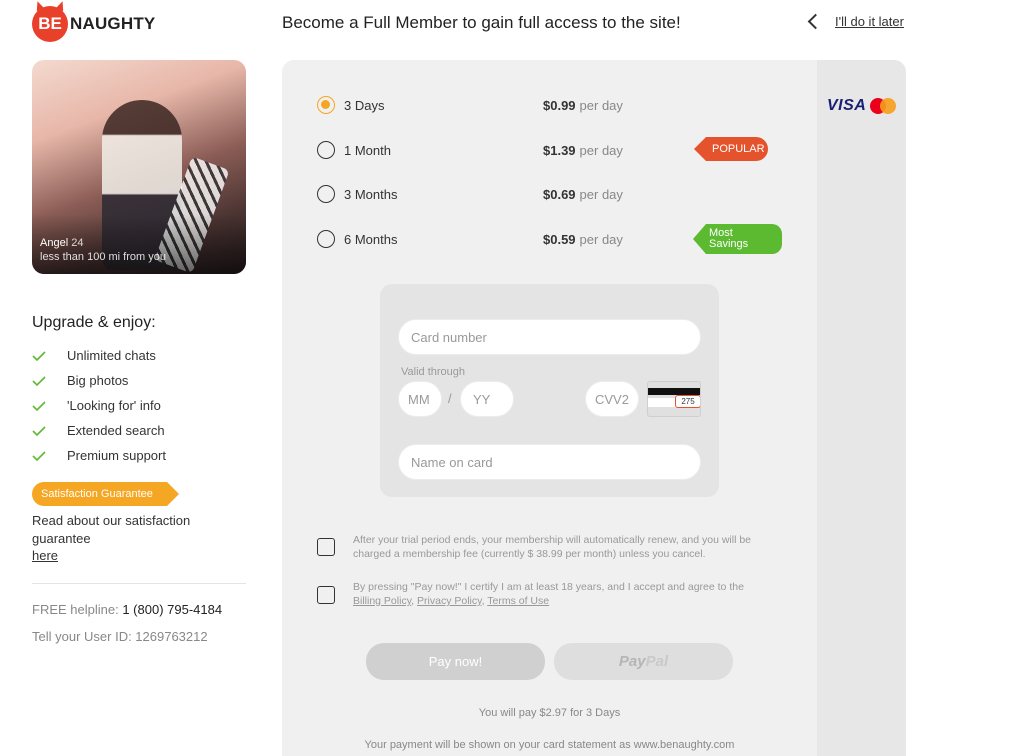 This screenshot has height=756, width=1024. I want to click on profile-distance: less than 100 mi from you, so click(103, 257).